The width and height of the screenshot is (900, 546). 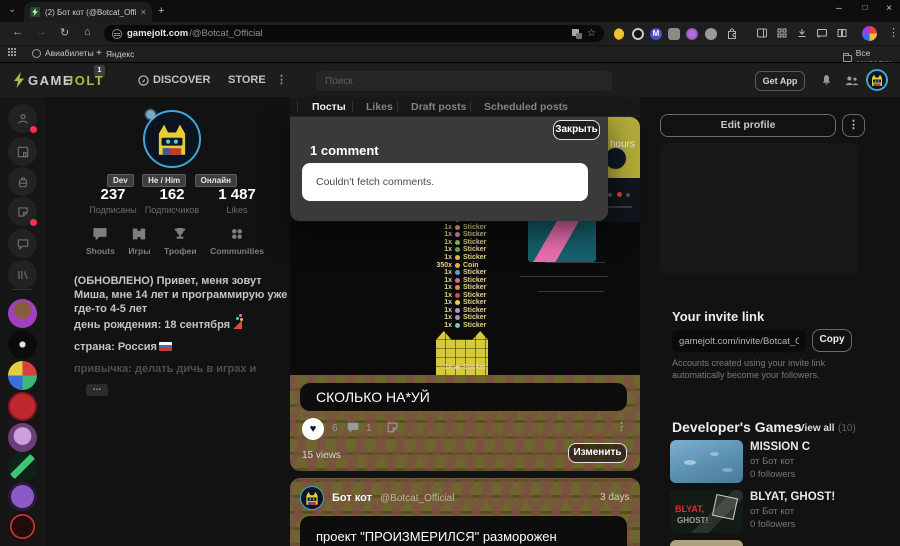 I want to click on like-count: 6, so click(x=335, y=428).